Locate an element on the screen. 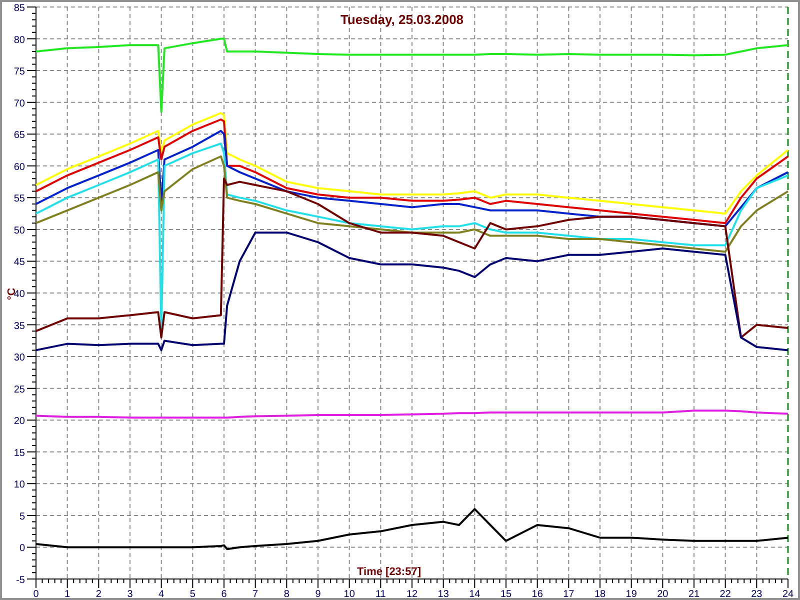 The image size is (800, 600). x-tick-label: 10 is located at coordinates (349, 593).